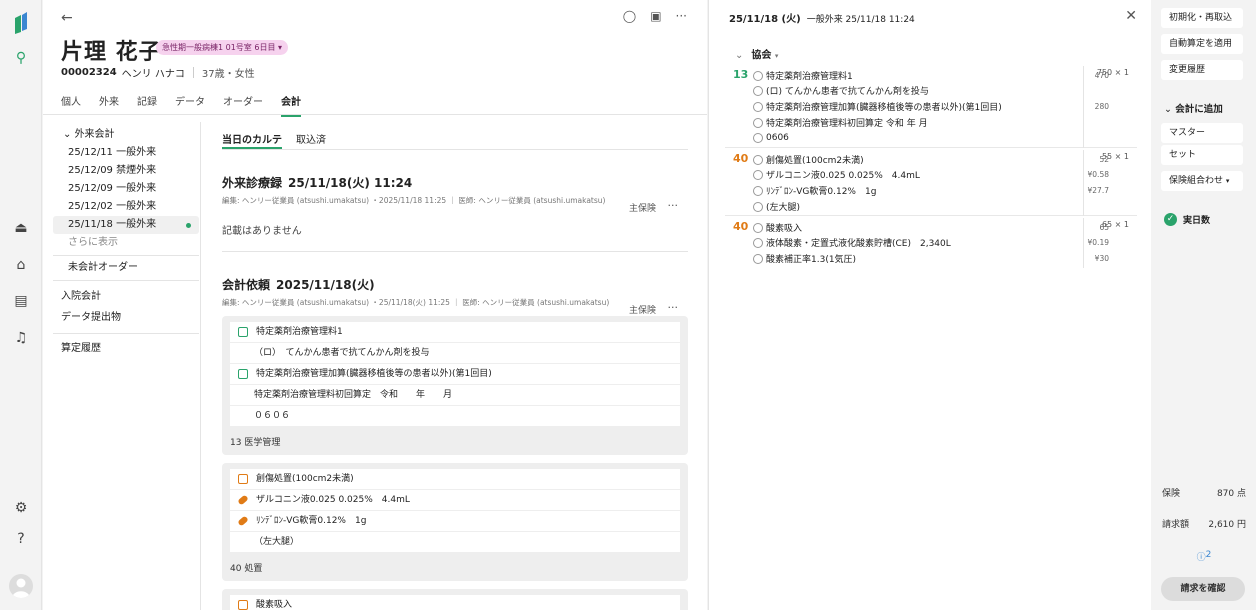  What do you see at coordinates (126, 318) in the screenshot?
I see `nav-data-submission: データ提出物` at bounding box center [126, 318].